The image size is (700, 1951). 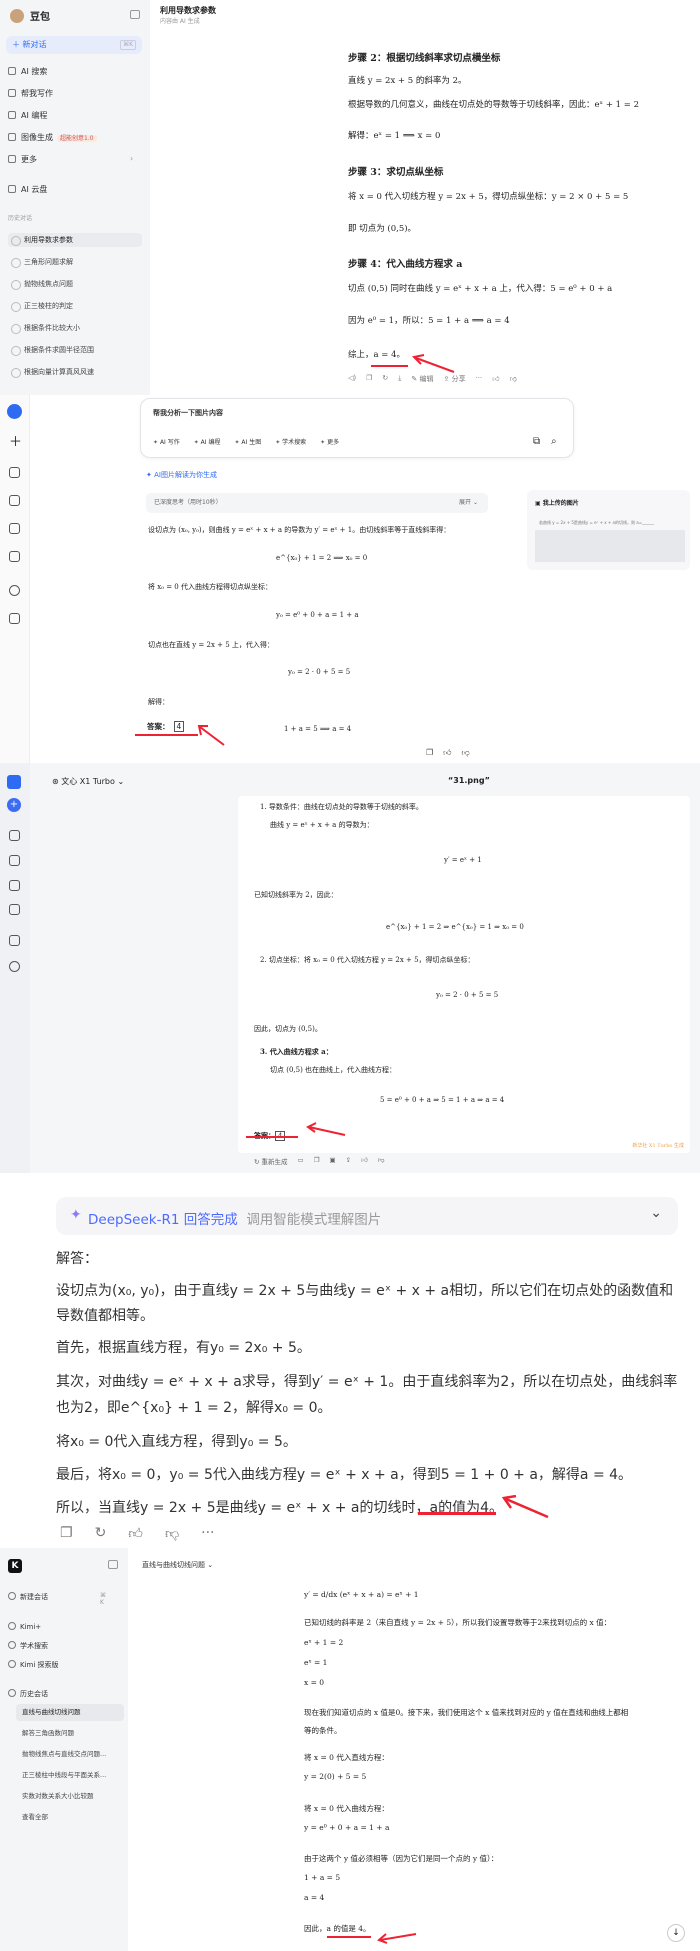 I want to click on history-item: 三角形问题求解, so click(x=75, y=262).